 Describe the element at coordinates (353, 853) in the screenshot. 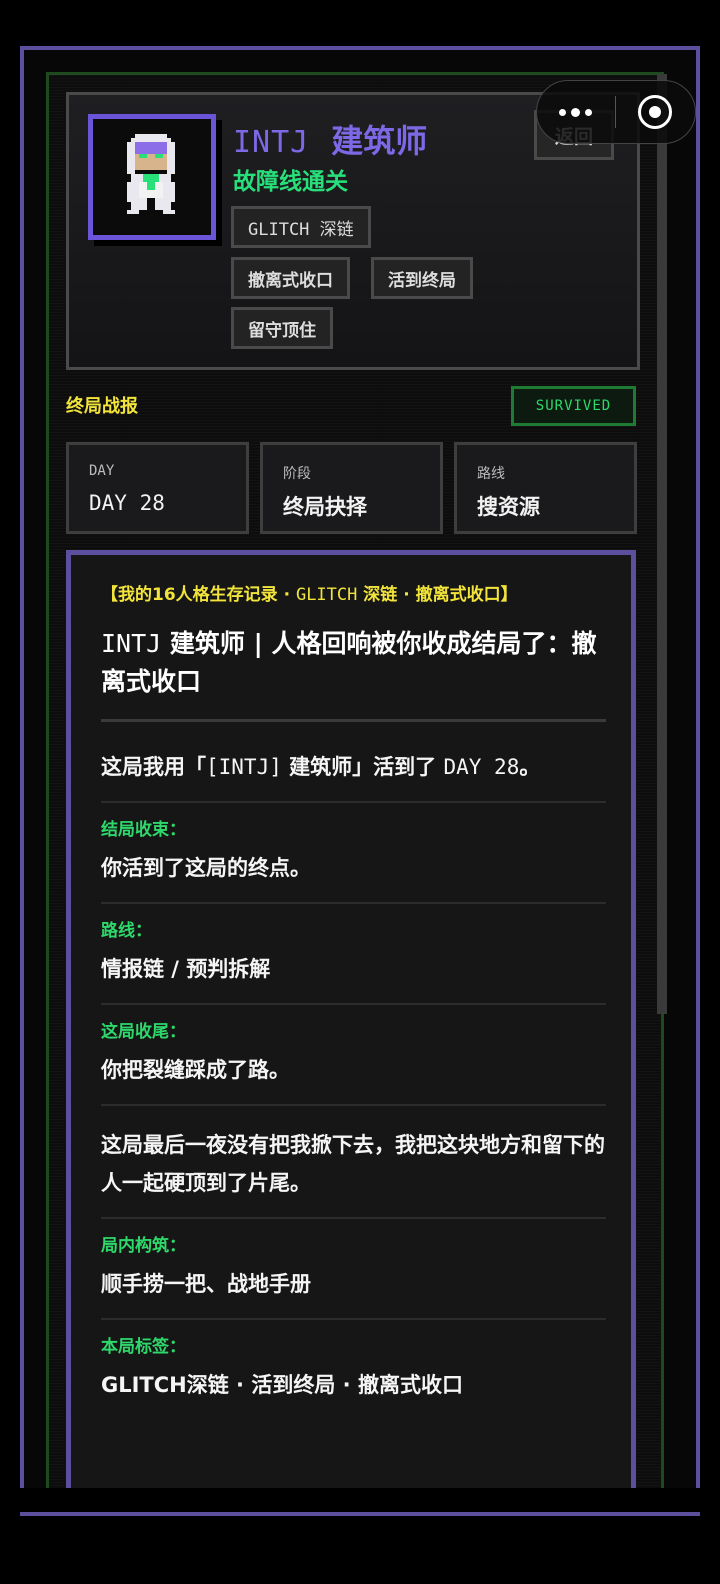

I see `report-item-ending: 结局收束： 你活到了这局的终点。` at that location.